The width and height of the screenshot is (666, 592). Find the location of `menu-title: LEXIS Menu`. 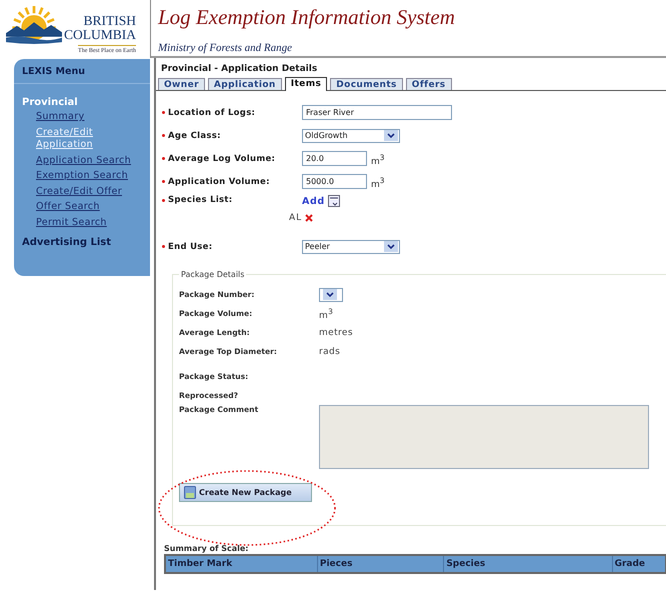

menu-title: LEXIS Menu is located at coordinates (82, 71).